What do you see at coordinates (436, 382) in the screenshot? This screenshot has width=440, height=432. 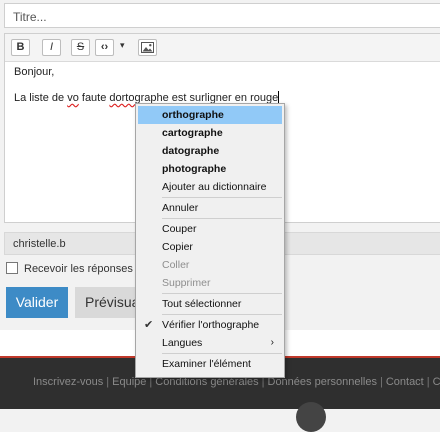 I see `footer-link-more: Cl` at bounding box center [436, 382].